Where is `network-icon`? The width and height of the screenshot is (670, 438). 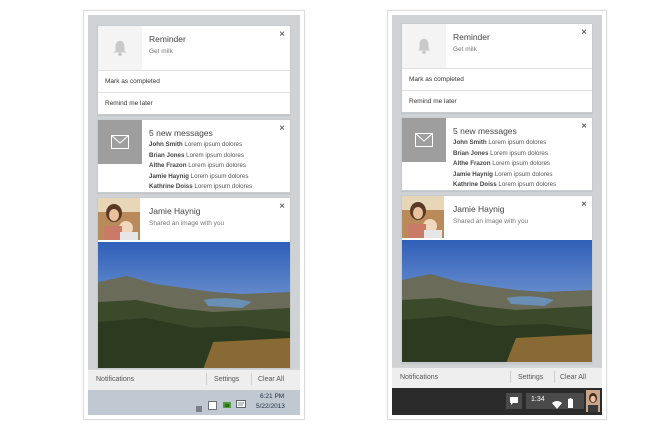 network-icon is located at coordinates (227, 402).